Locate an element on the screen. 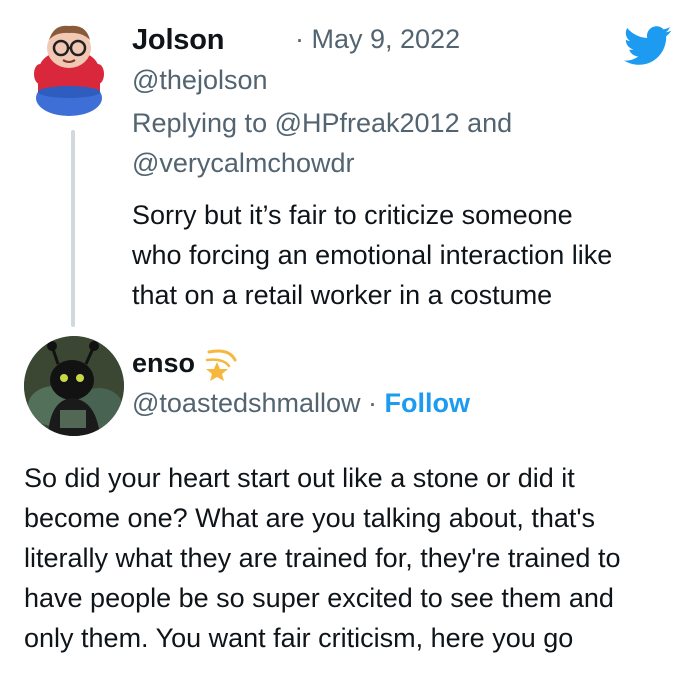 The width and height of the screenshot is (700, 674). twitter-bird-icon is located at coordinates (648, 46).